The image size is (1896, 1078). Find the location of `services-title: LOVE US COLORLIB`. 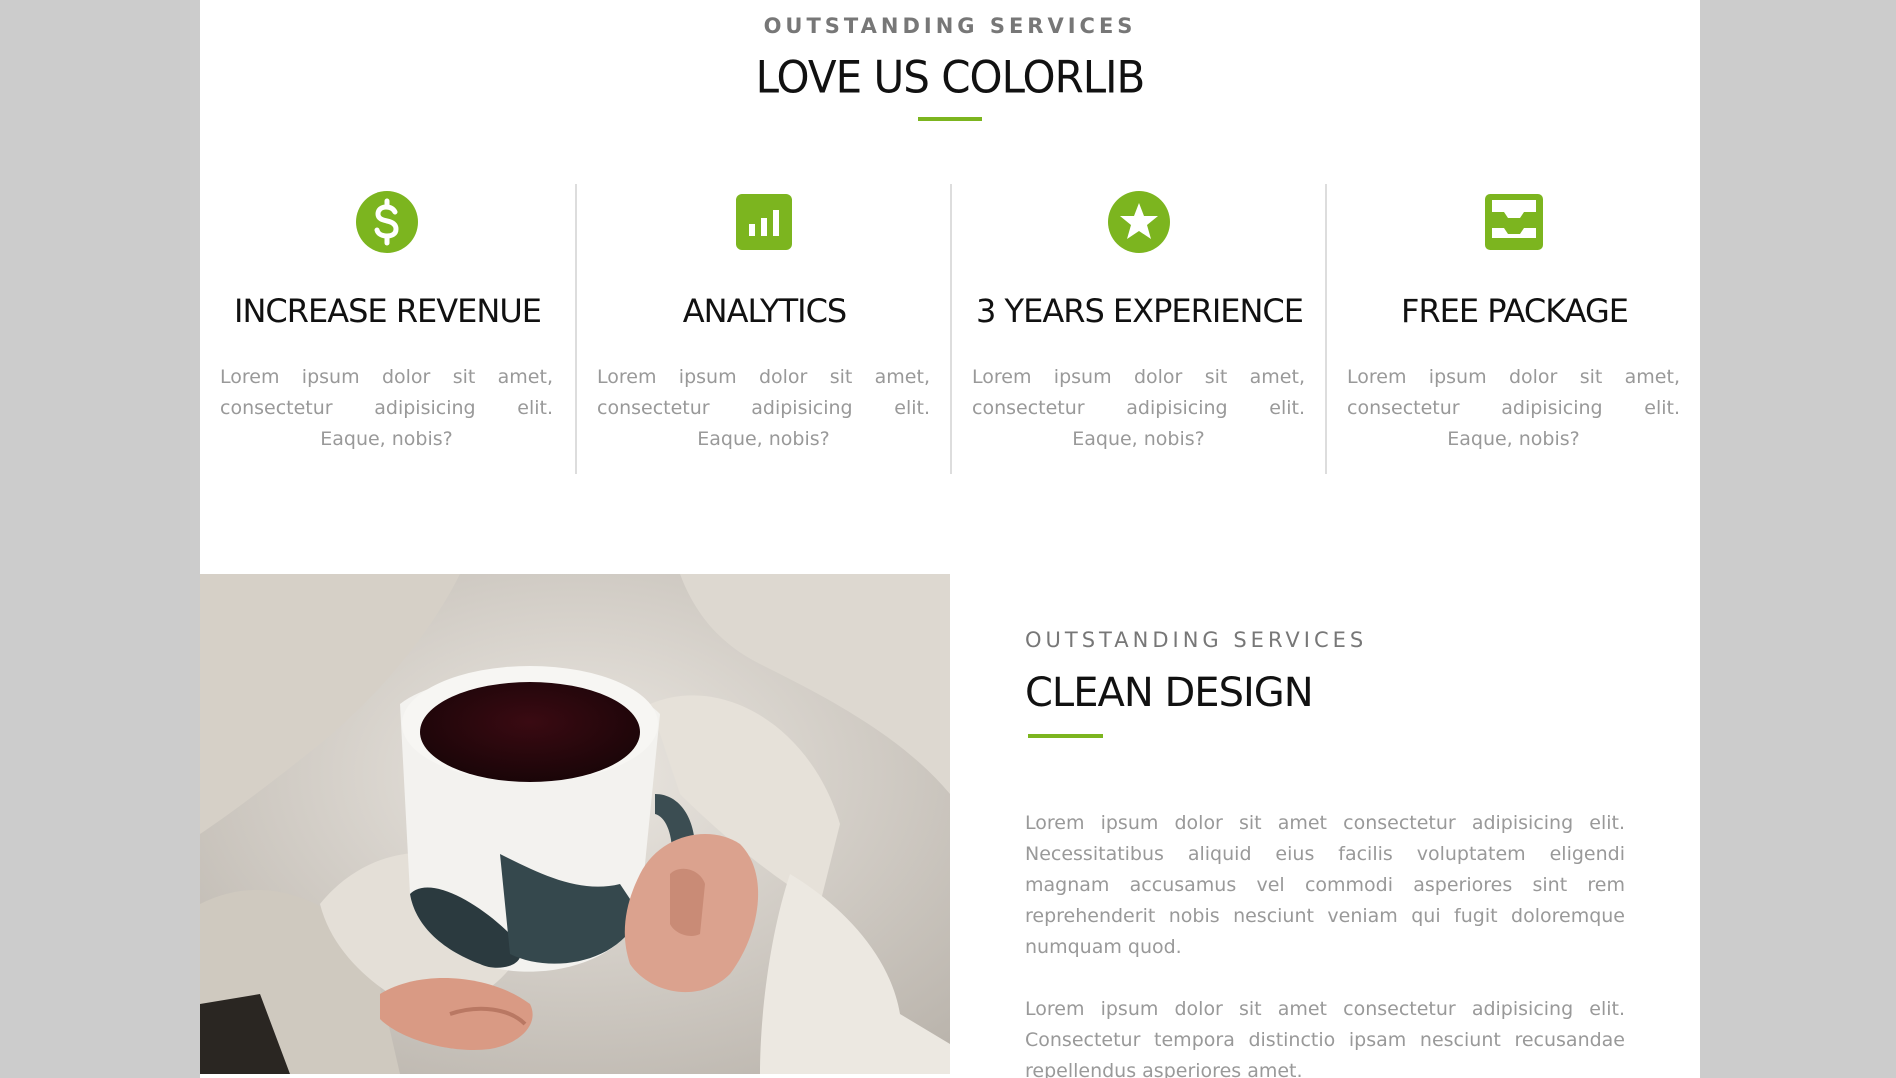

services-title: LOVE US COLORLIB is located at coordinates (950, 77).